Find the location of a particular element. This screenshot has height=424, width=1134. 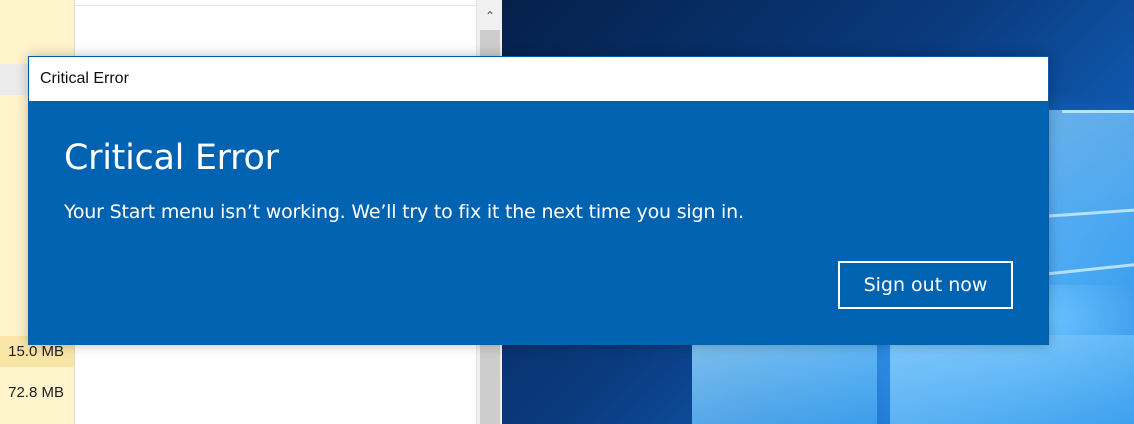

dialog-heading: Critical Error is located at coordinates (171, 158).